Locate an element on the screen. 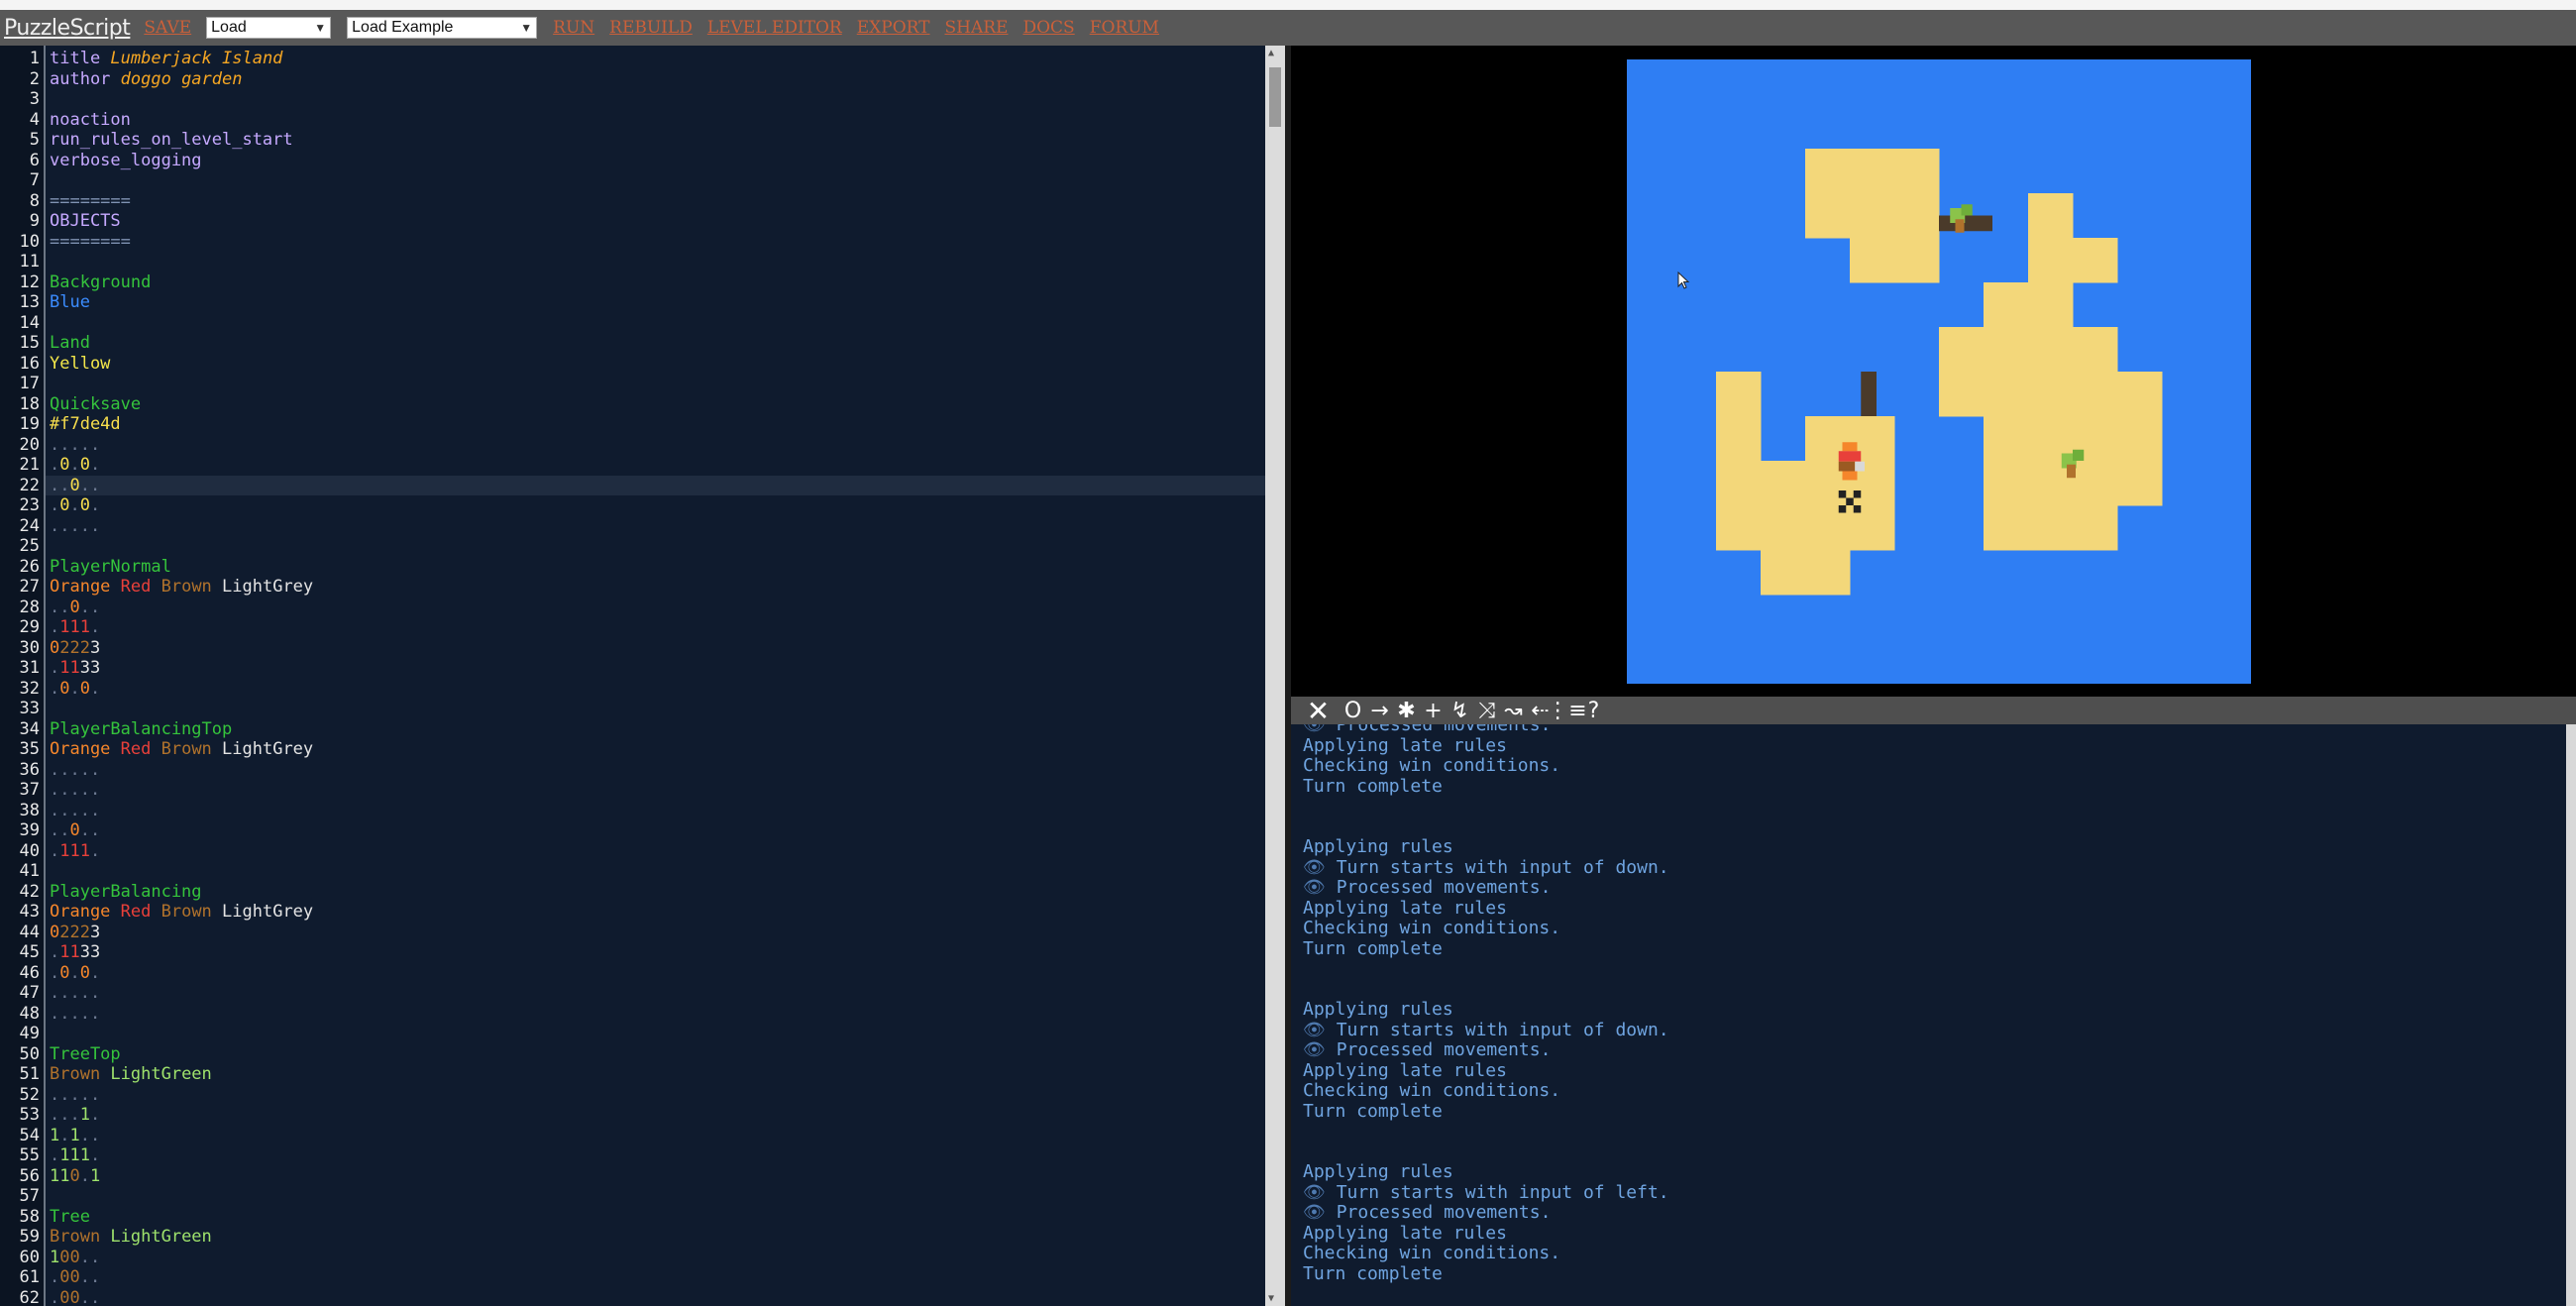 The image size is (2576, 1306). help-icon: ? is located at coordinates (1593, 710).